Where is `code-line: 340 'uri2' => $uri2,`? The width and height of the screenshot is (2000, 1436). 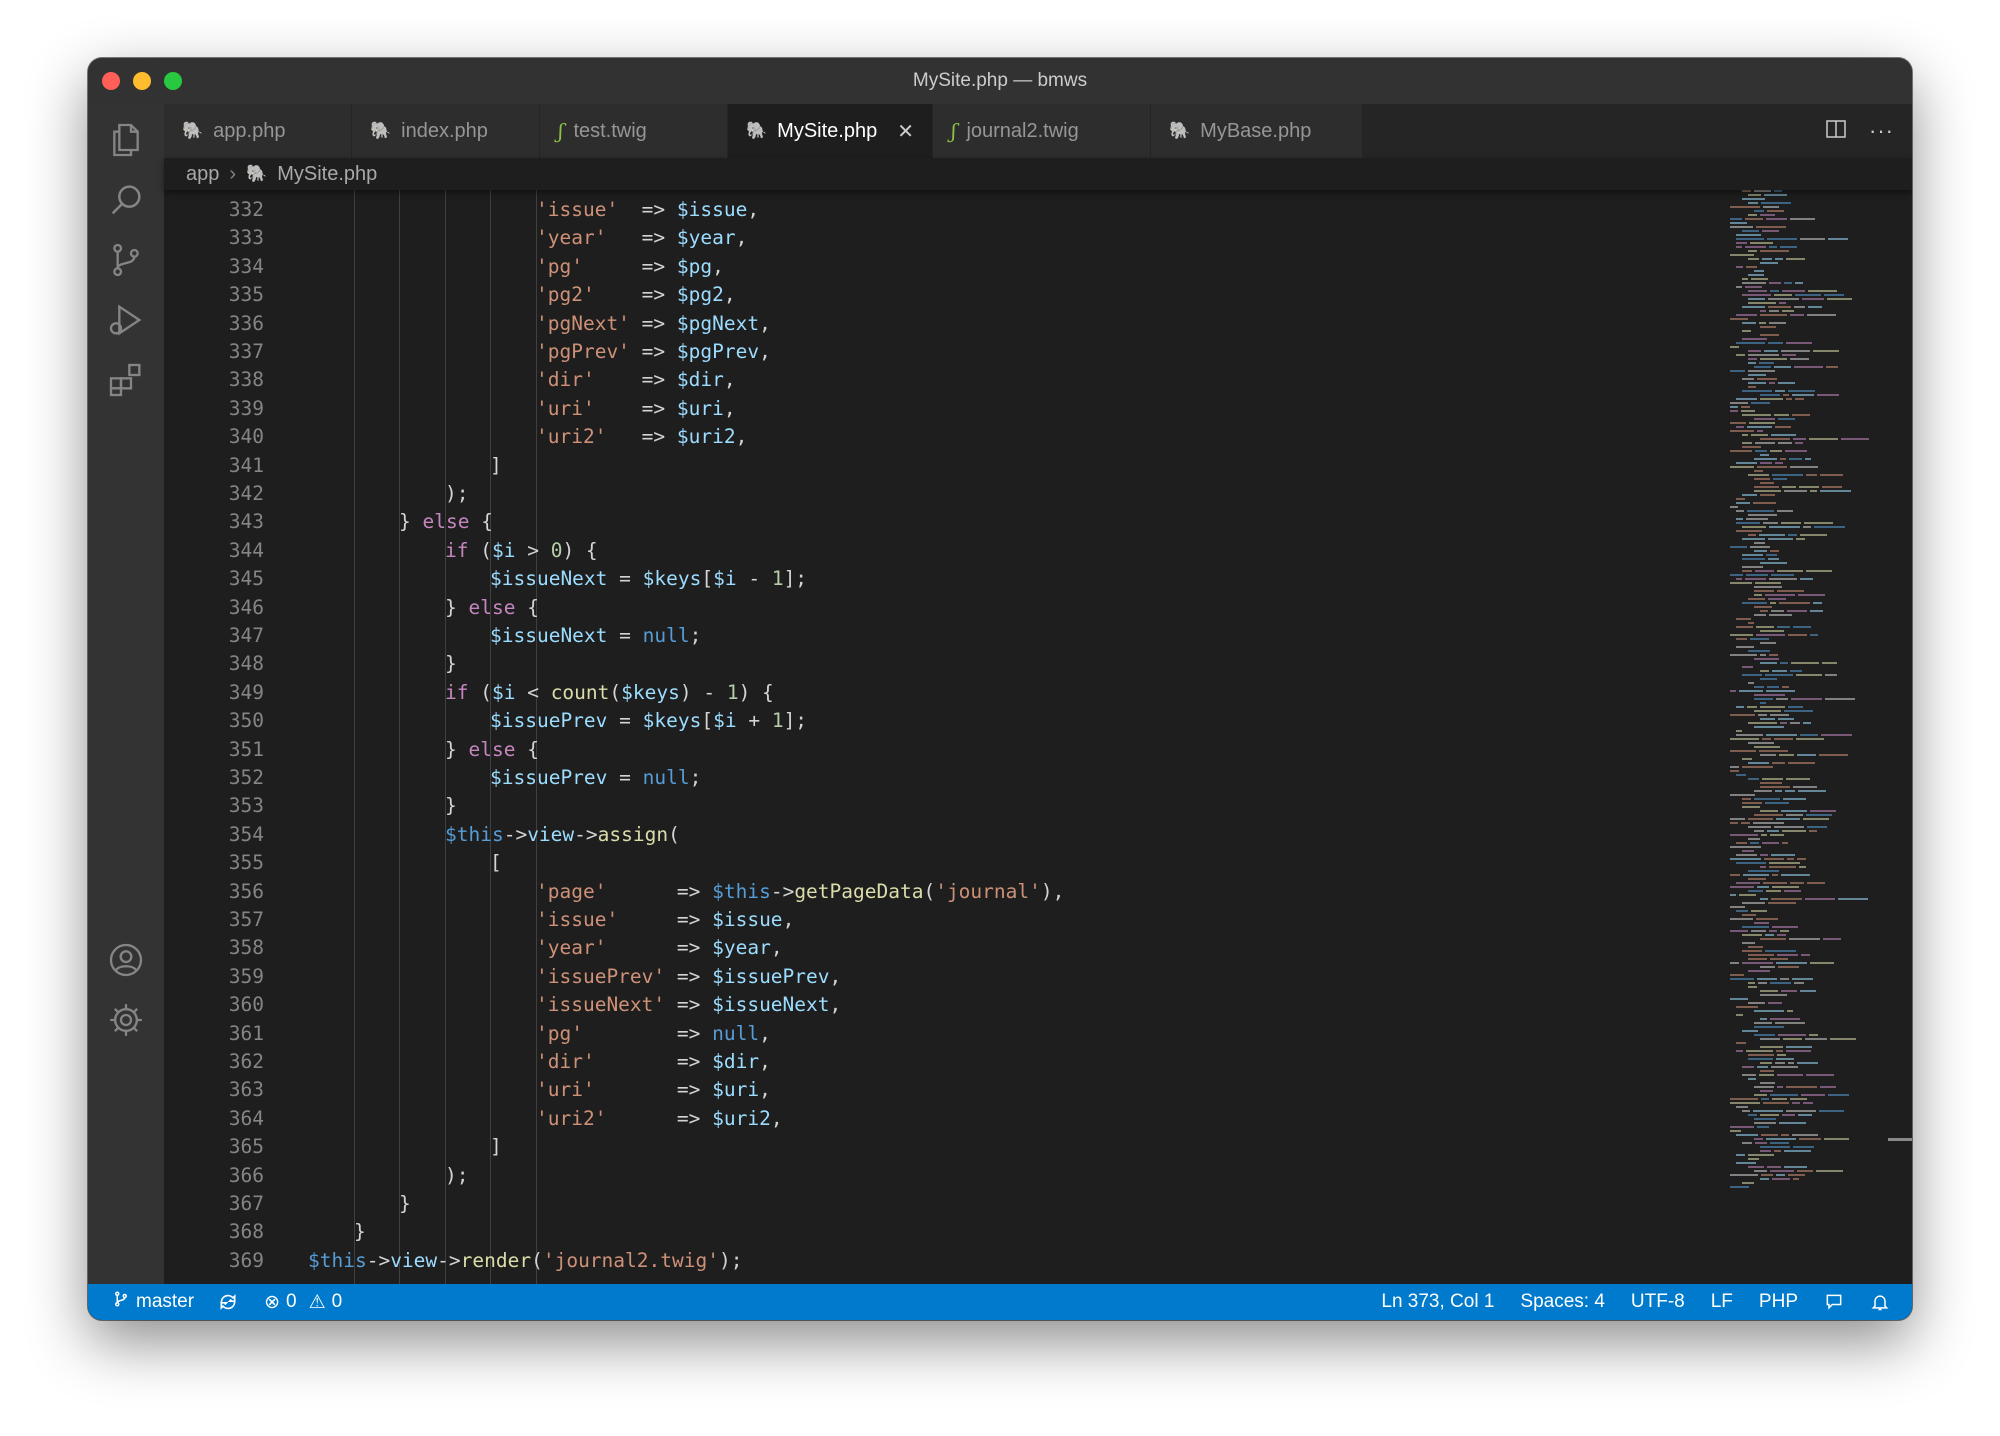
code-line: 340 'uri2' => $uri2, is located at coordinates (914, 437).